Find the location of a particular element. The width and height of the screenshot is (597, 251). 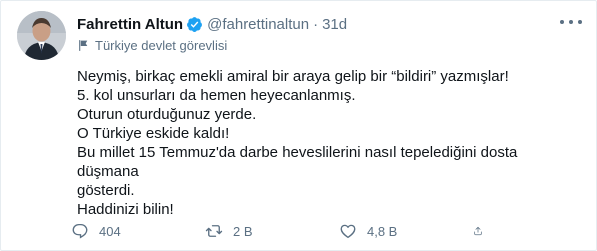

heart-icon is located at coordinates (348, 231).